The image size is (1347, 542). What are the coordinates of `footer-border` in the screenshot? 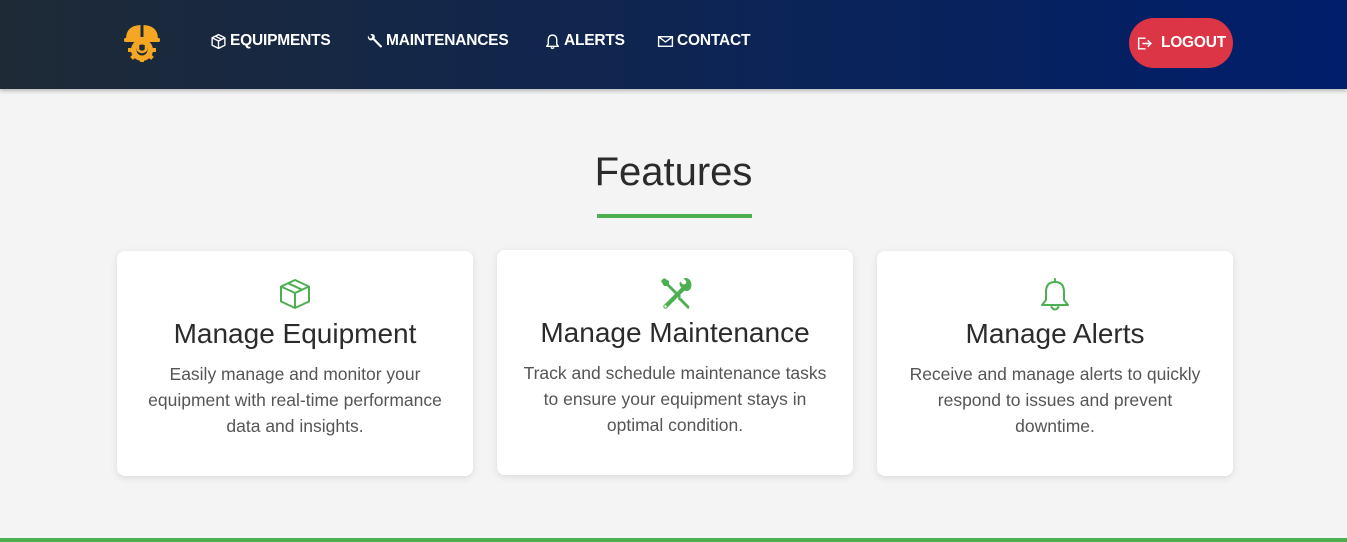 It's located at (673, 540).